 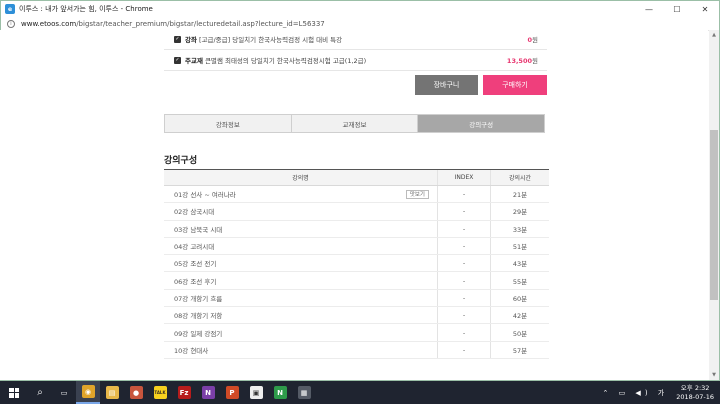 I want to click on taskbar-file-explorer: ▤, so click(x=112, y=392).